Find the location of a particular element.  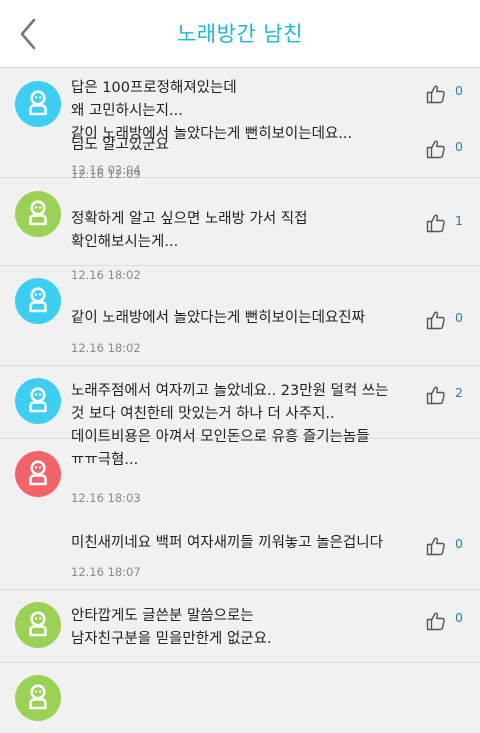

page-title: 노래방간 남친 is located at coordinates (240, 34).